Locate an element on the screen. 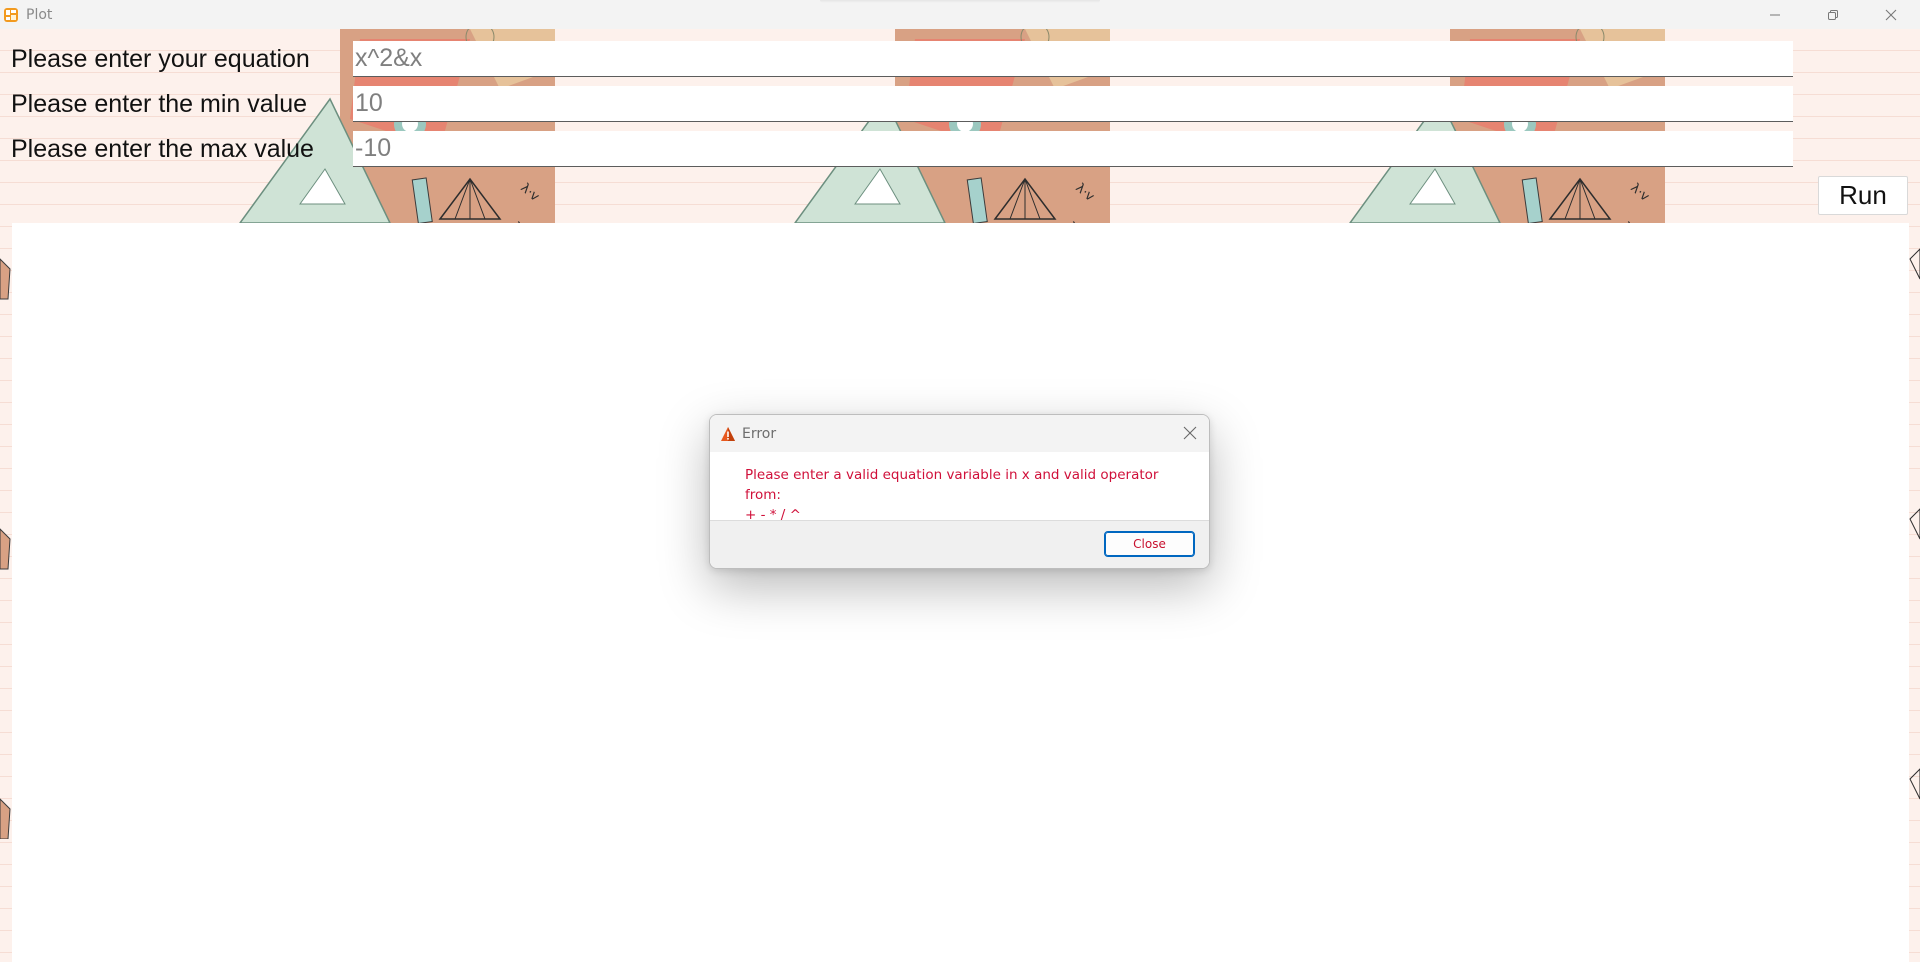 The height and width of the screenshot is (962, 1920). warning-icon is located at coordinates (728, 434).